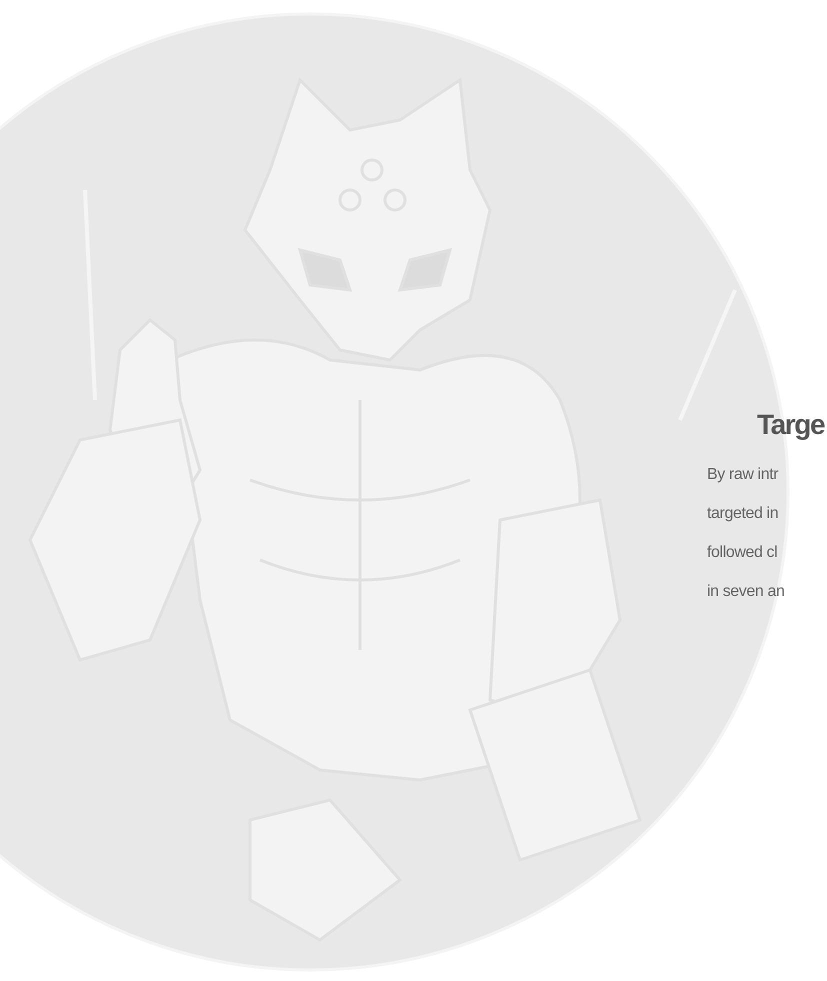 This screenshot has height=981, width=827. I want to click on section-heading: Targe, so click(790, 425).